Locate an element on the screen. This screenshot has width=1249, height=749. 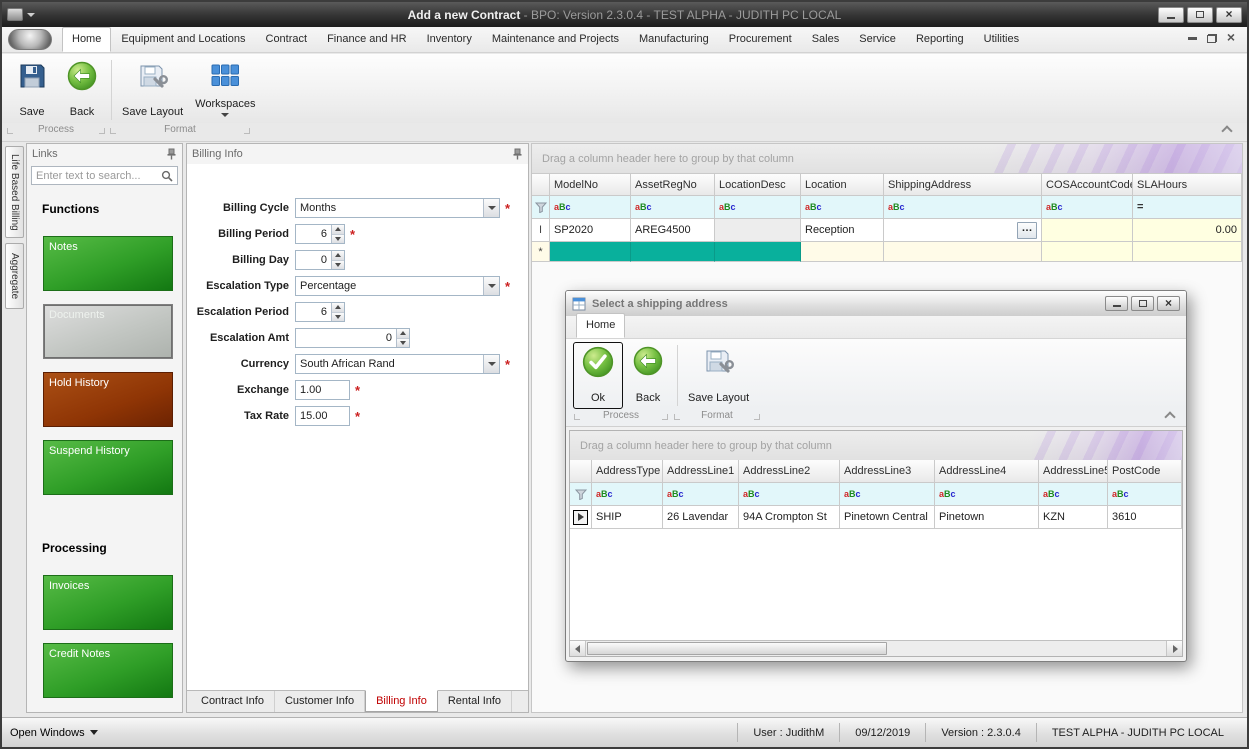
column-header-addressline1: AddressLine1 is located at coordinates (701, 471).